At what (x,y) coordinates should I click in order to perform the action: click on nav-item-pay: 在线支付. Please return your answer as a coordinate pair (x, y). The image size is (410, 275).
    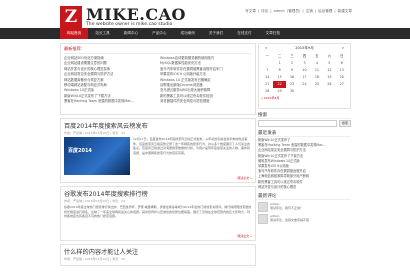
    Looking at the image, I should click on (244, 33).